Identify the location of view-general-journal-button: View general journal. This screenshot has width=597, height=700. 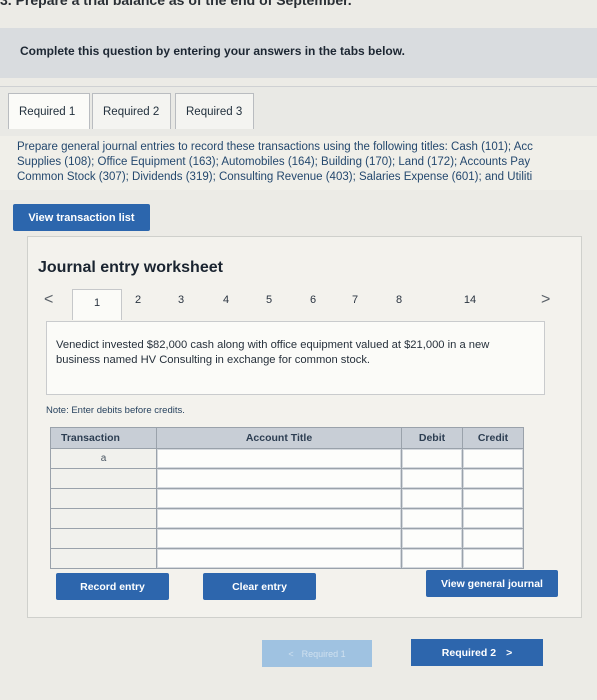
(492, 583).